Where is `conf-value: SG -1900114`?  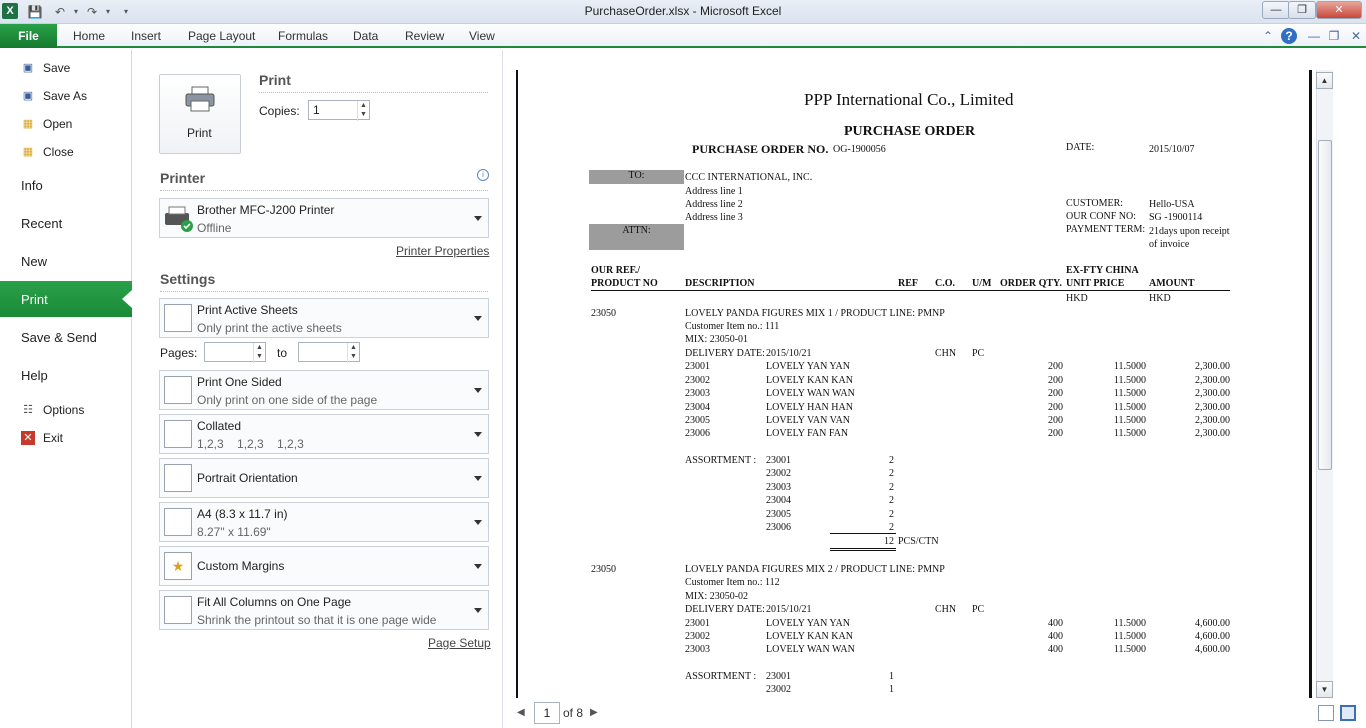 conf-value: SG -1900114 is located at coordinates (1176, 217).